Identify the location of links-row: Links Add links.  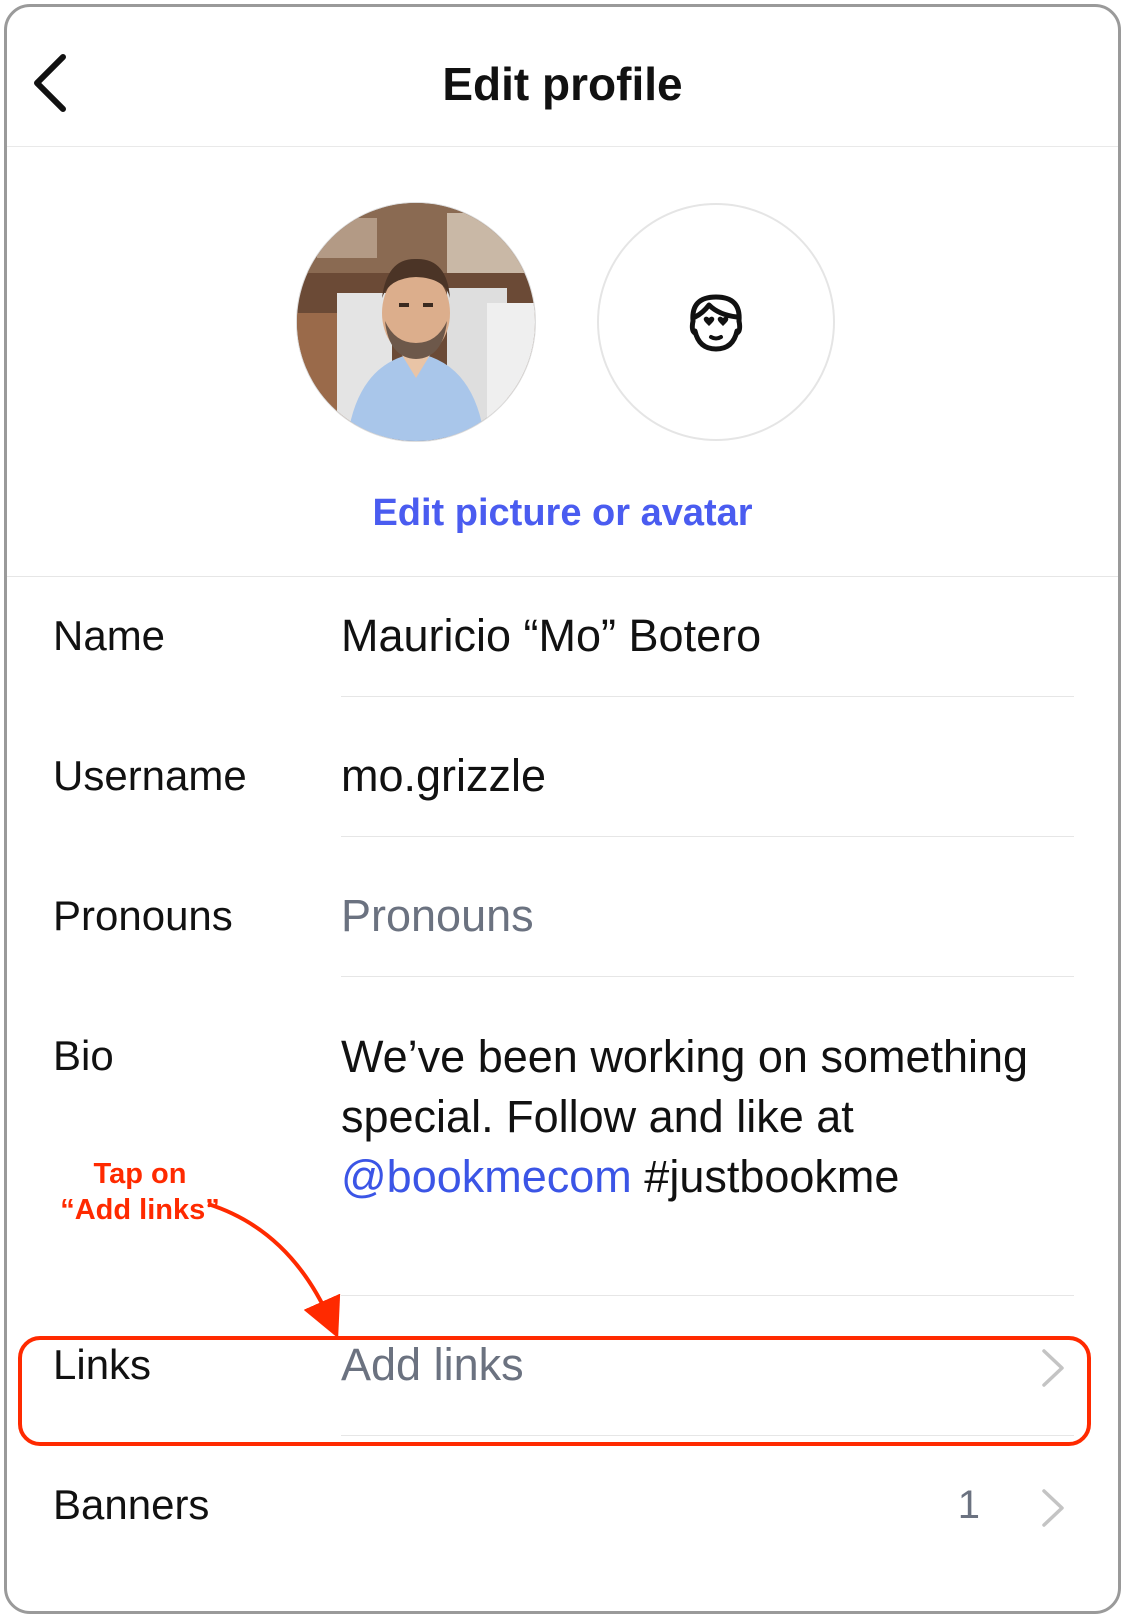
(562, 1381).